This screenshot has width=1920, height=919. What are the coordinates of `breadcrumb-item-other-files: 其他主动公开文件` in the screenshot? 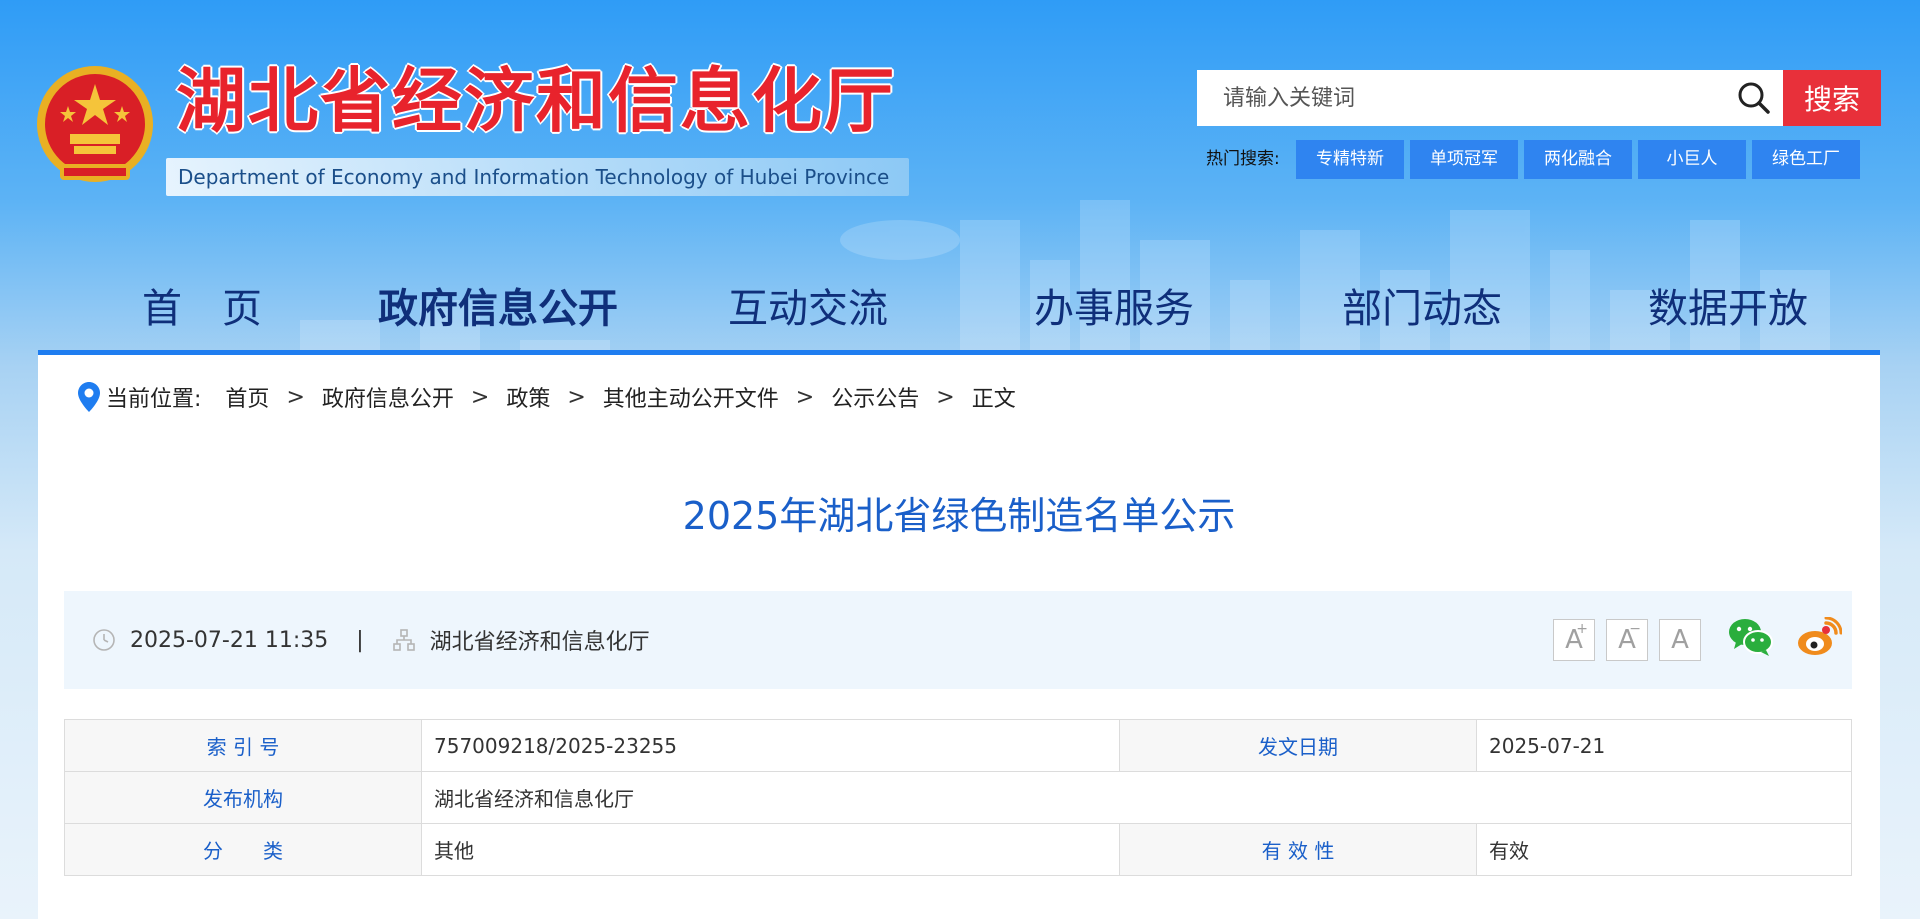 It's located at (691, 397).